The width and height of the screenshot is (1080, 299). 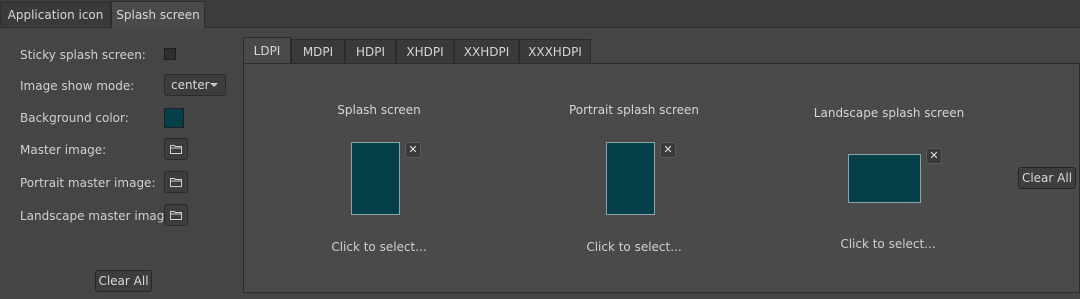 What do you see at coordinates (884, 178) in the screenshot?
I see `landscape-splash-screen-preview` at bounding box center [884, 178].